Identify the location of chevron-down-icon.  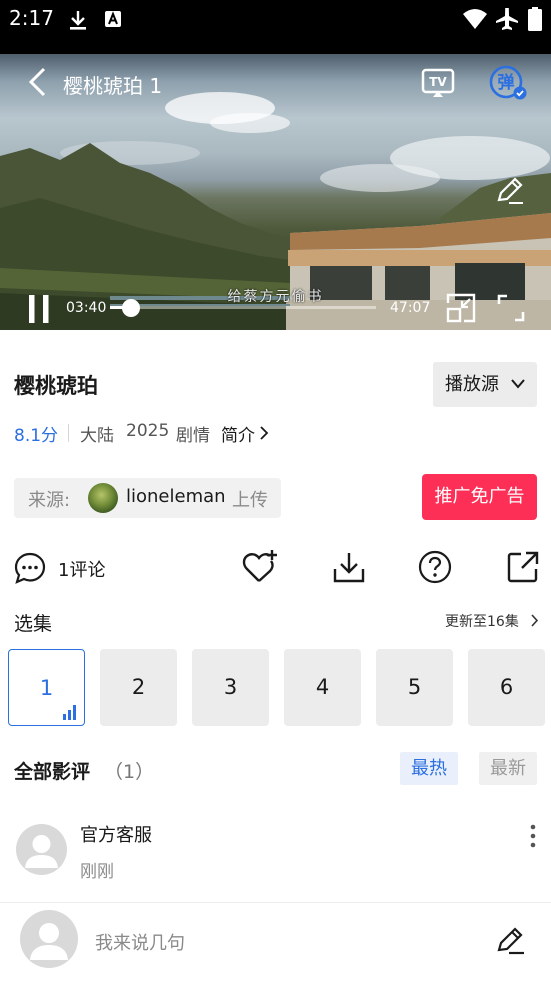
(518, 384).